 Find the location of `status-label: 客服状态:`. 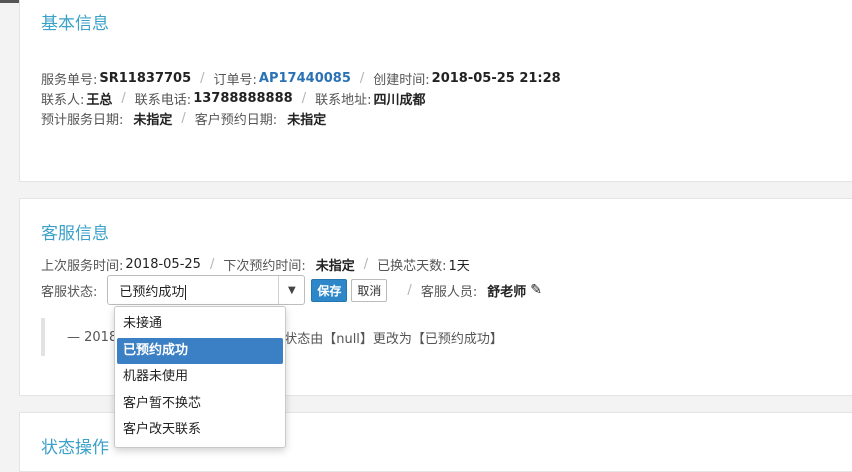

status-label: 客服状态: is located at coordinates (69, 292).